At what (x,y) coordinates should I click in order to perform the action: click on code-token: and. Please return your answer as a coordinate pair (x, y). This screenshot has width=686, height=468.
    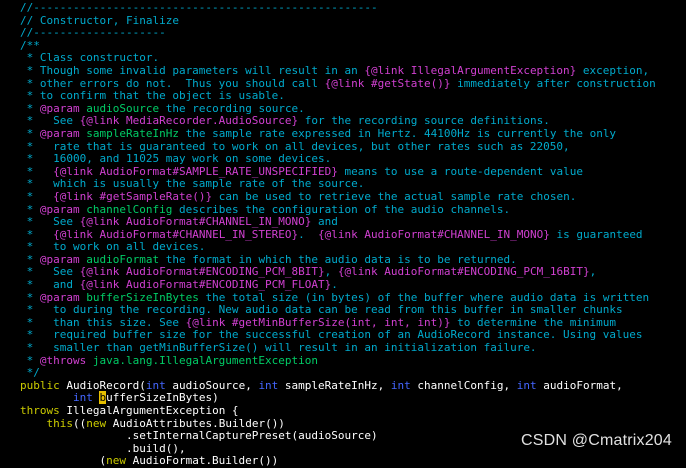
    Looking at the image, I should click on (324, 222).